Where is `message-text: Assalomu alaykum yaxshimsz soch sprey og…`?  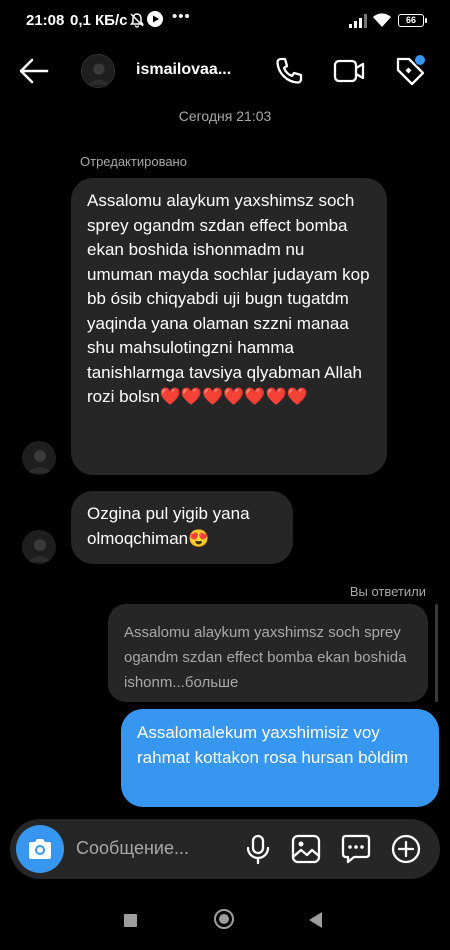 message-text: Assalomu alaykum yaxshimsz soch sprey og… is located at coordinates (228, 298).